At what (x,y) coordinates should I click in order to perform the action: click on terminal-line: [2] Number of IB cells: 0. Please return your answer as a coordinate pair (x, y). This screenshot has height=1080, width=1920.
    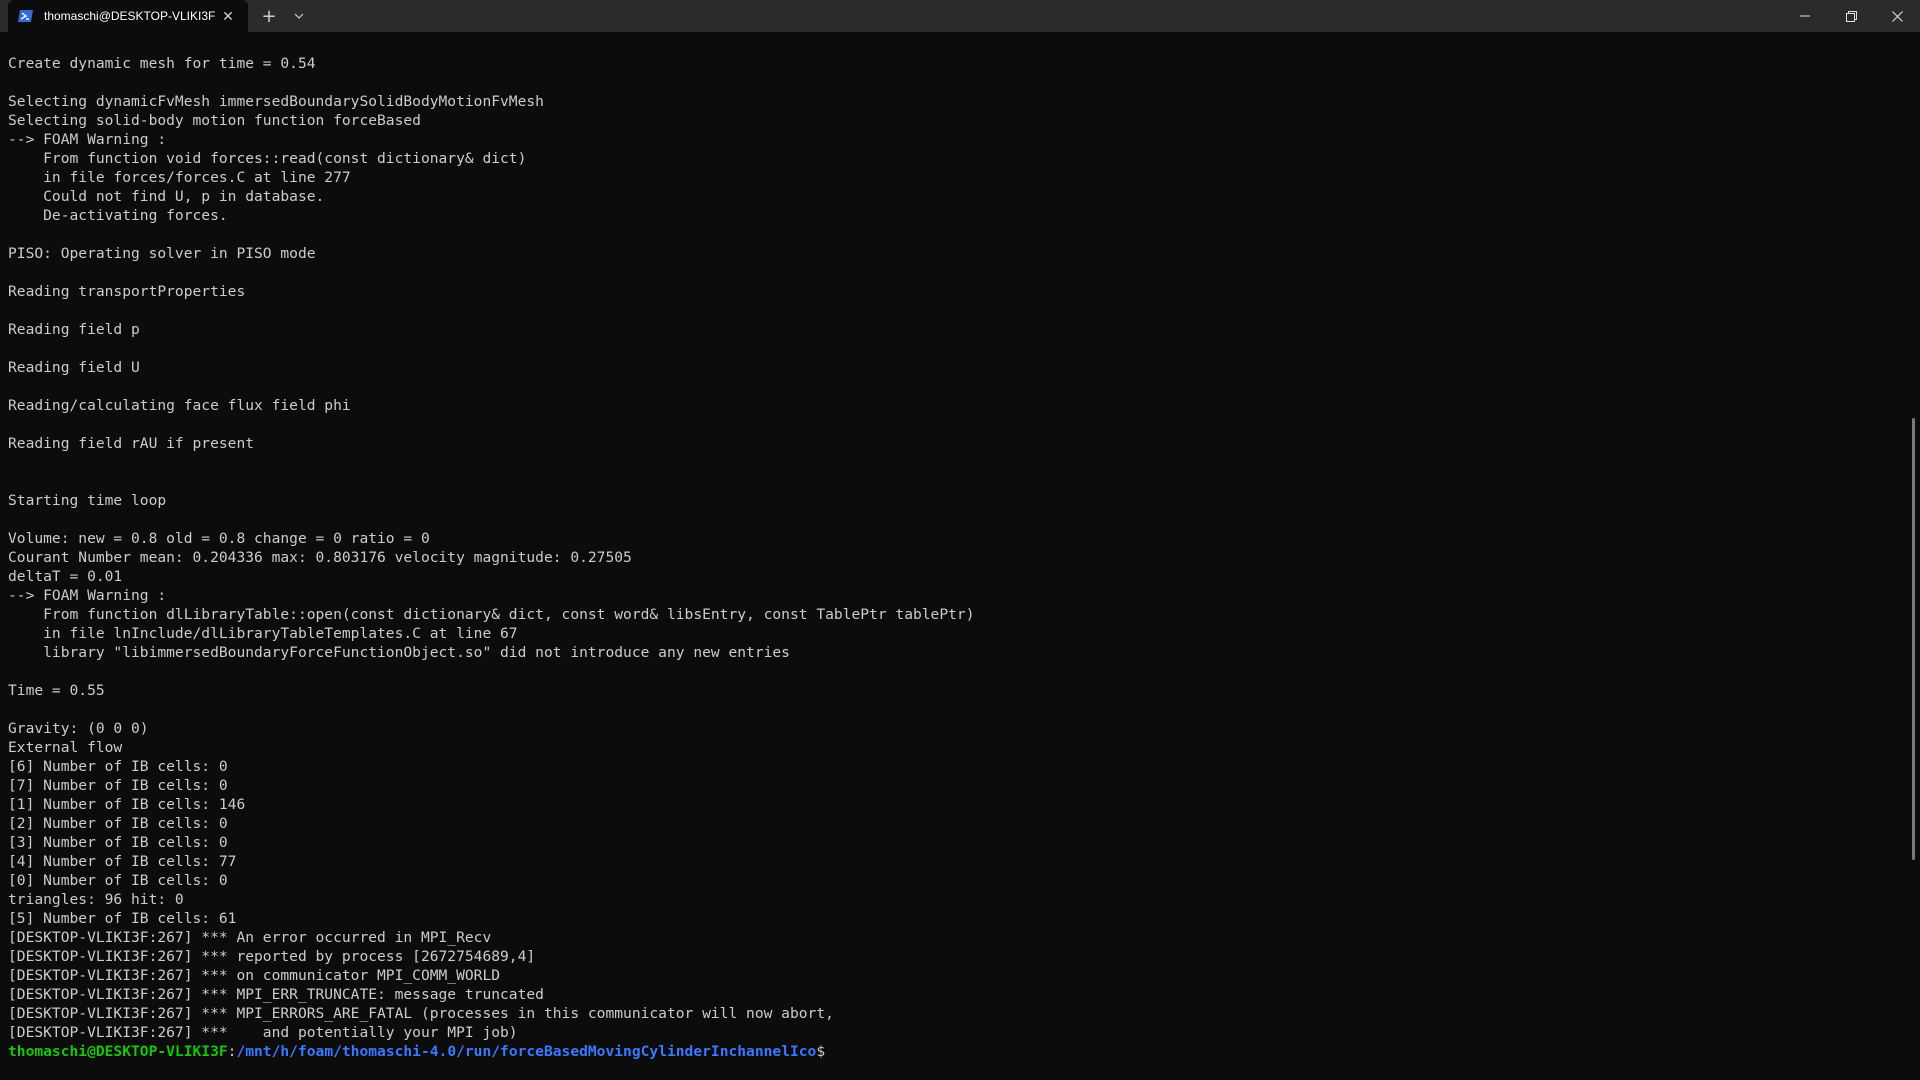
    Looking at the image, I should click on (118, 823).